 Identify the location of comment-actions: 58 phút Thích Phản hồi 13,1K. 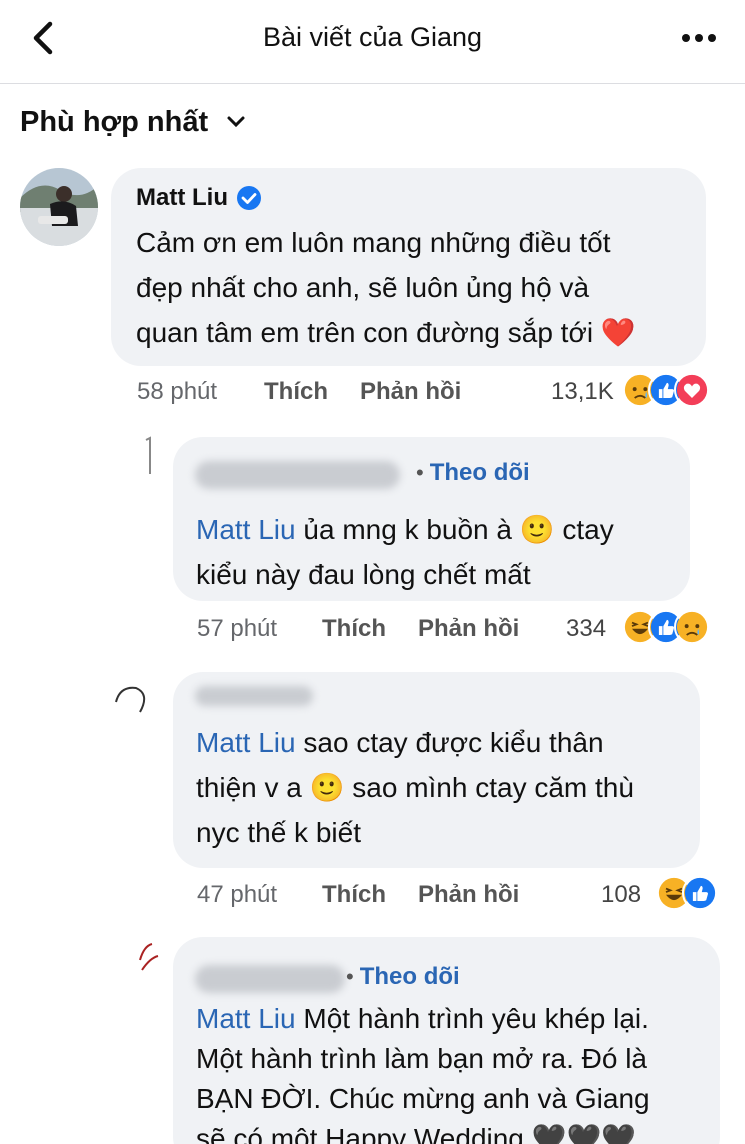
(372, 392).